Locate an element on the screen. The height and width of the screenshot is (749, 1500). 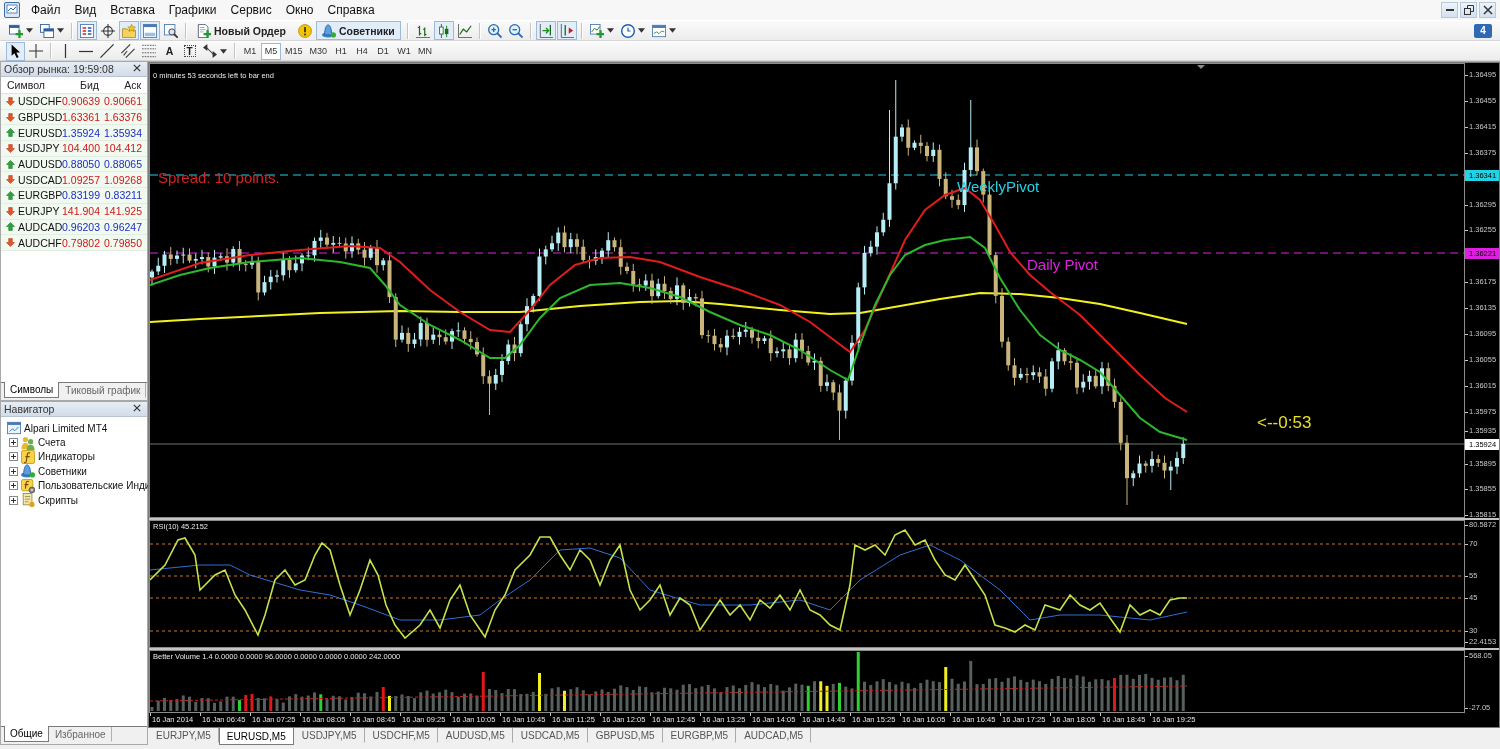
menu-item: Сервис is located at coordinates (251, 10).